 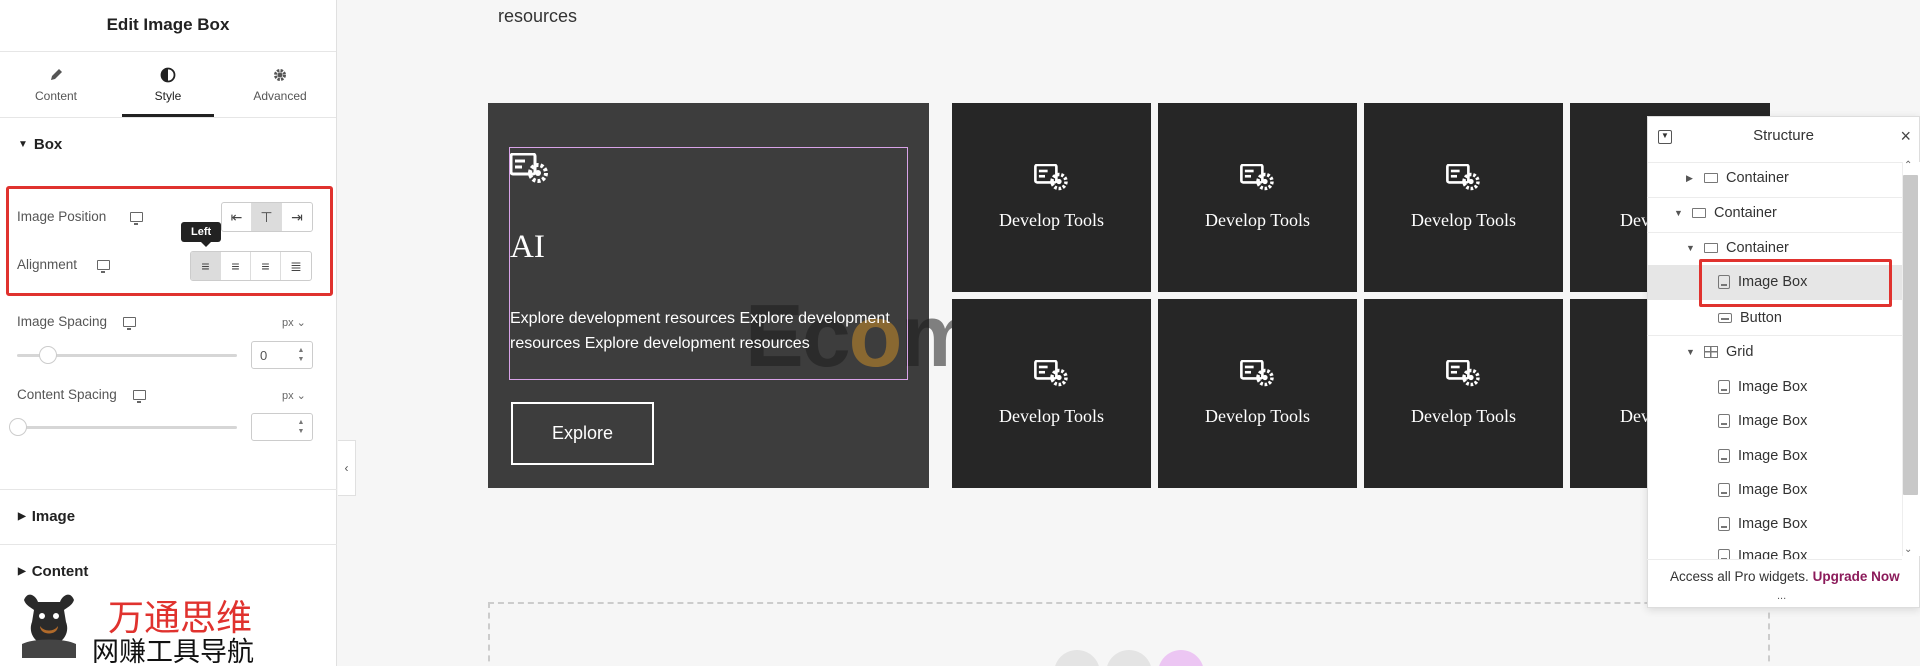 What do you see at coordinates (282, 355) in the screenshot?
I see `image-spacing-input: 0 ▲ ▼` at bounding box center [282, 355].